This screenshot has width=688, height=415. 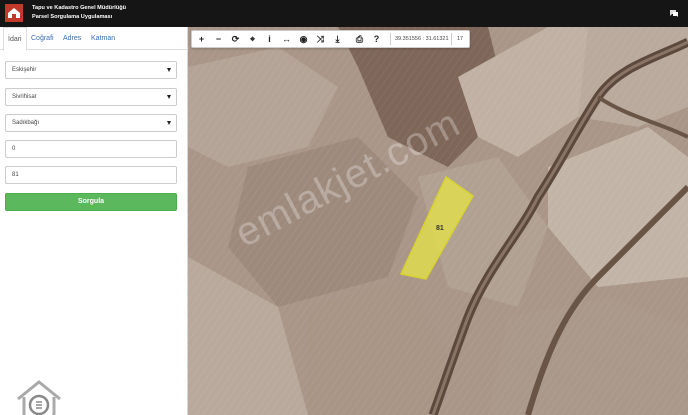 I want to click on title-line-1: Tapu ve Kadastro Genel Müdürlüğü, so click(x=79, y=8).